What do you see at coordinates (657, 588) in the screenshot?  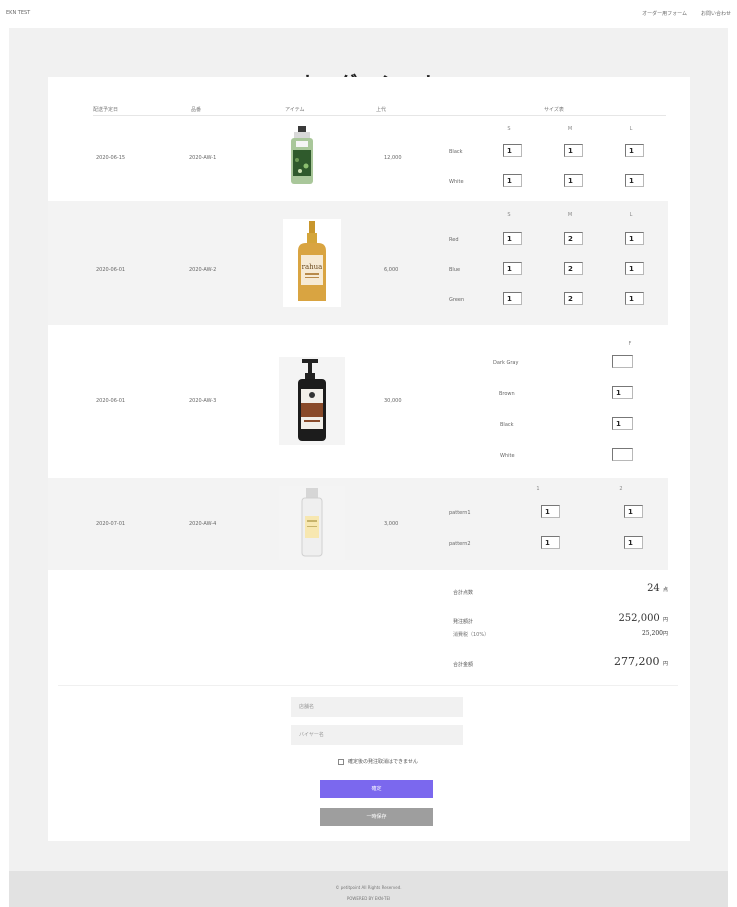 I see `total-qty-value: 24 点` at bounding box center [657, 588].